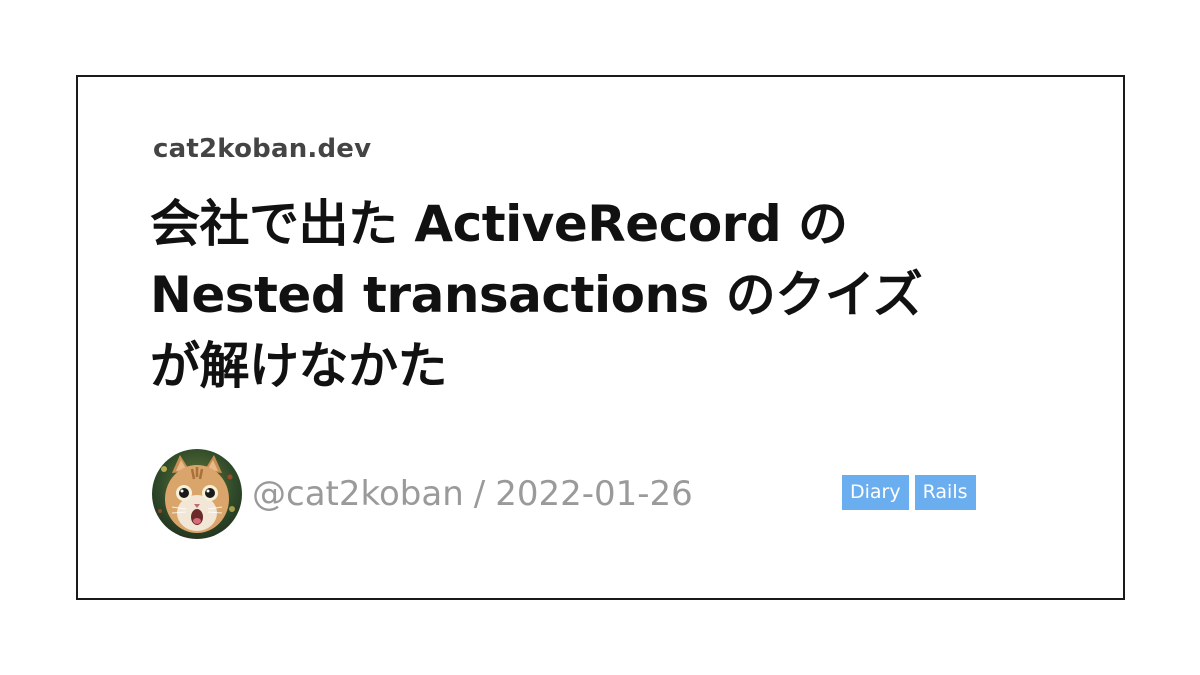 Image resolution: width=1200 pixels, height=675 pixels. I want to click on post-meta: @cat2koban/2022-01-26, so click(422, 494).